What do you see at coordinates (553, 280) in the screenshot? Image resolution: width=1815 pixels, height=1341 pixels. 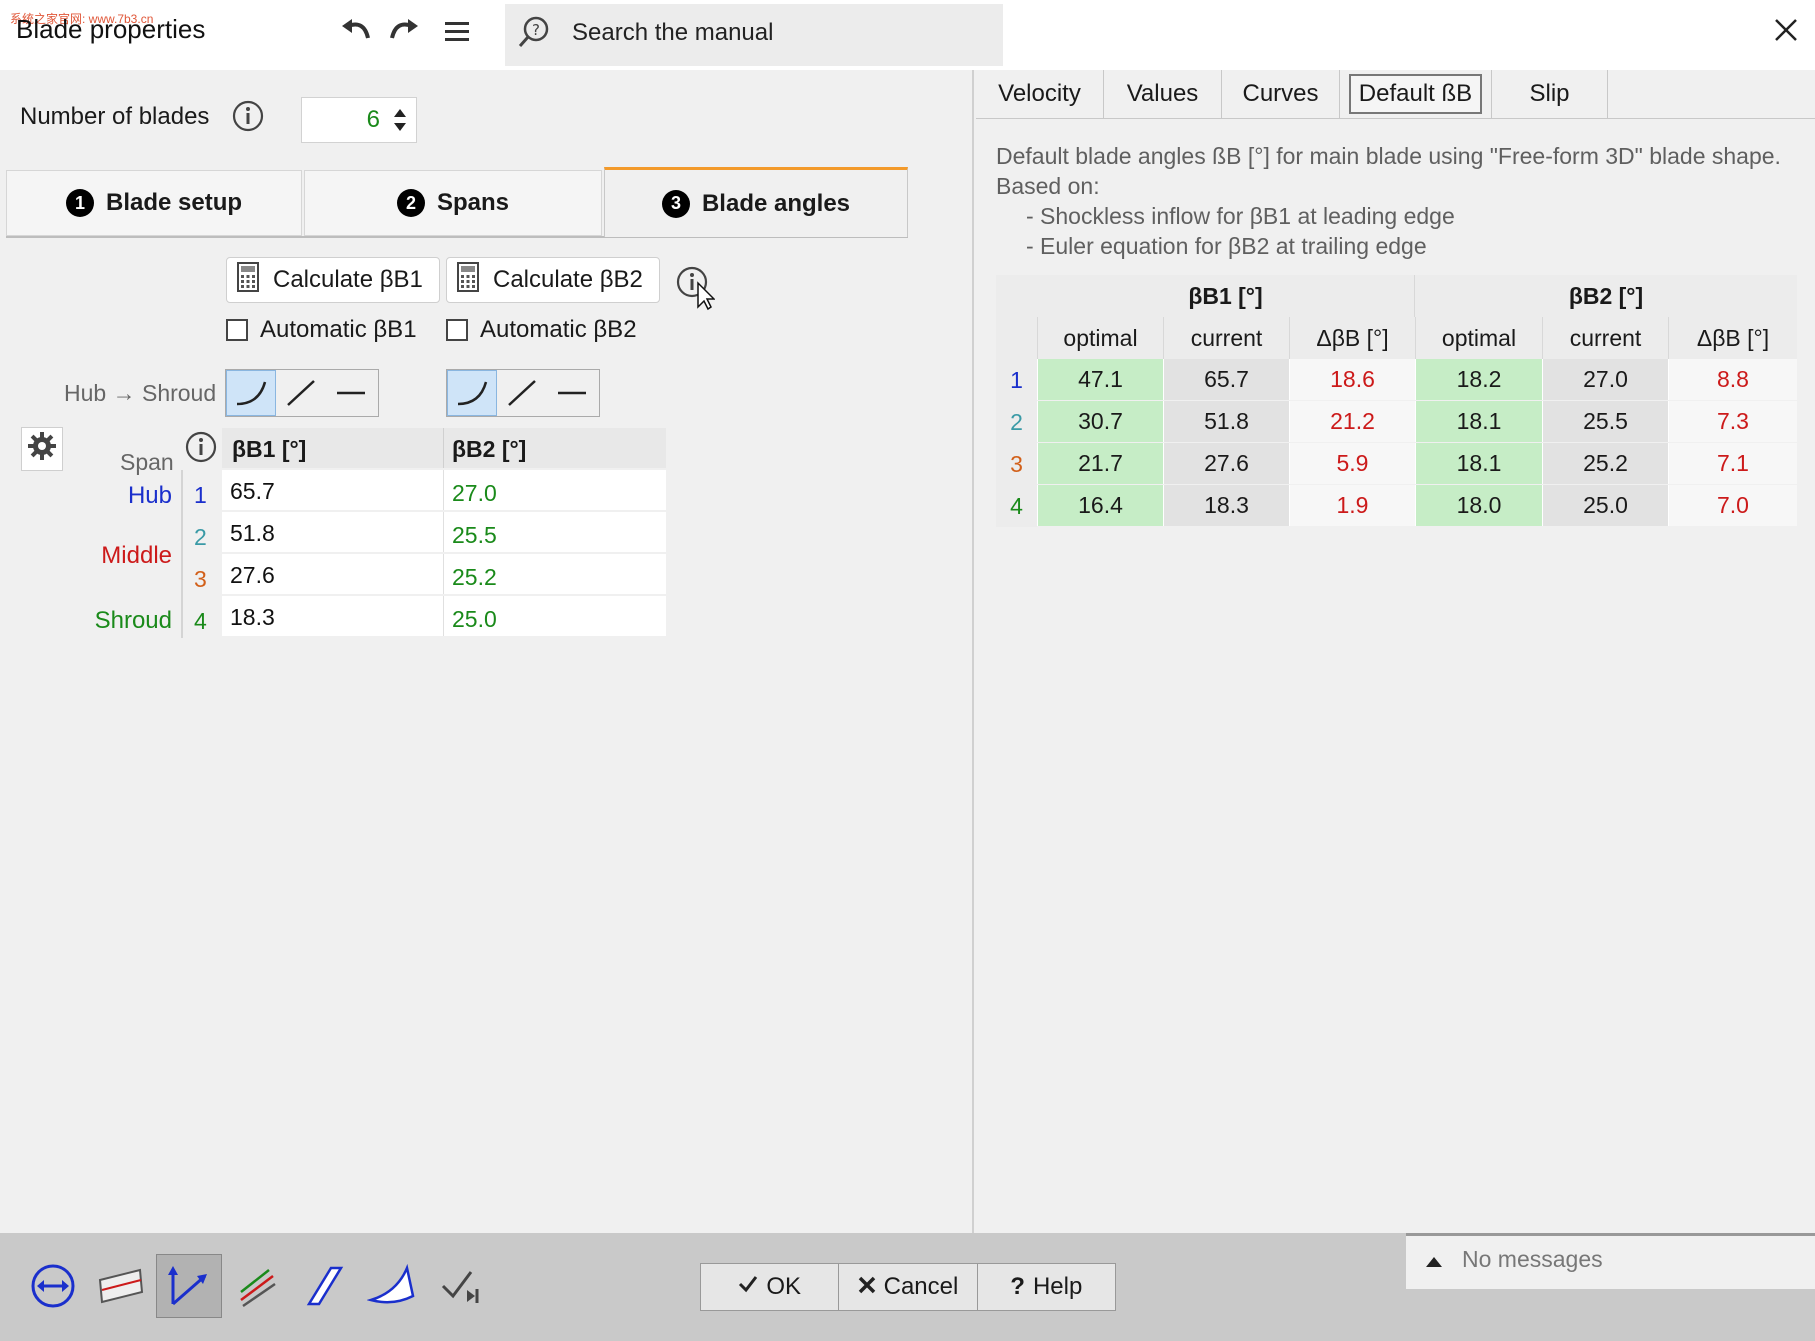 I see `calculate-b2-button: Calculate βB2` at bounding box center [553, 280].